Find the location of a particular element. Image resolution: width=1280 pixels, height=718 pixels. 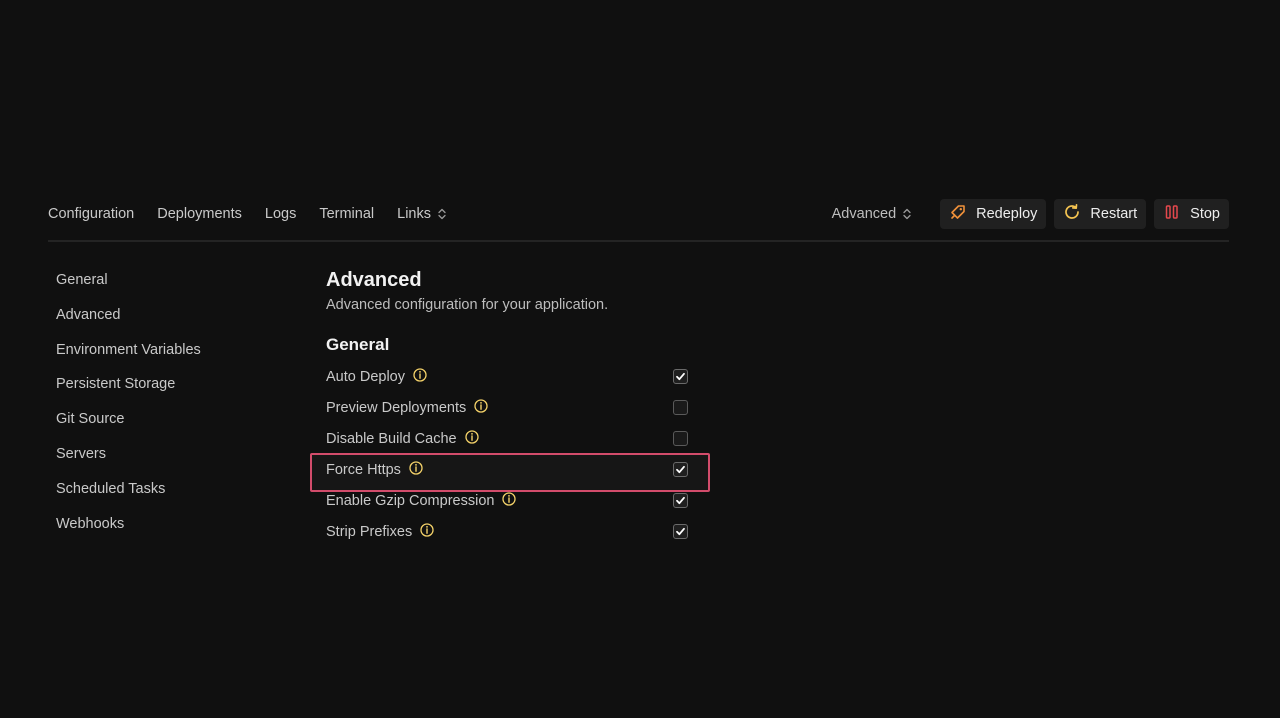

setting-row-force-https: Force Https is located at coordinates (510, 472).